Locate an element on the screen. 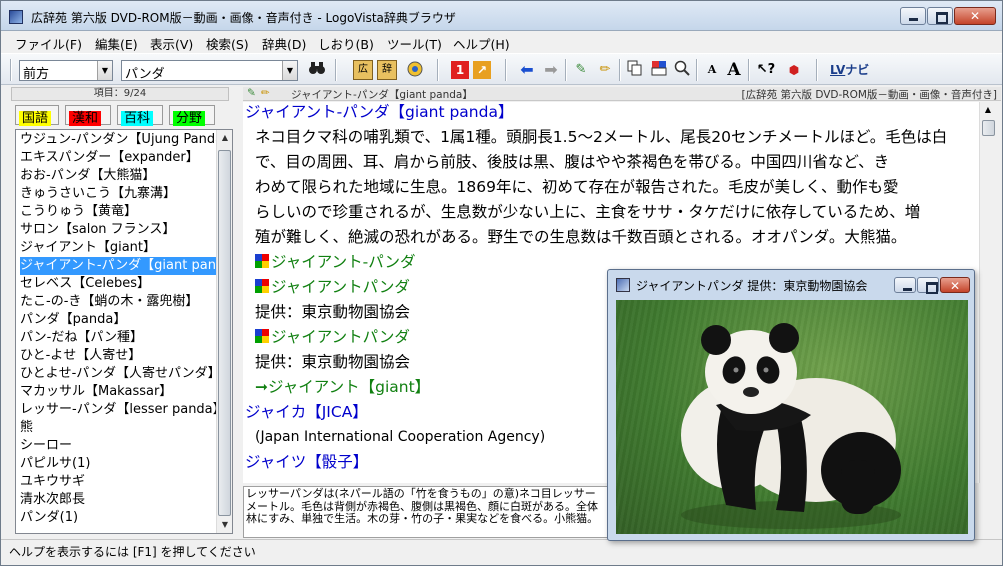 The height and width of the screenshot is (566, 1003). media-link: ジャイアント-パンダ is located at coordinates (335, 262).